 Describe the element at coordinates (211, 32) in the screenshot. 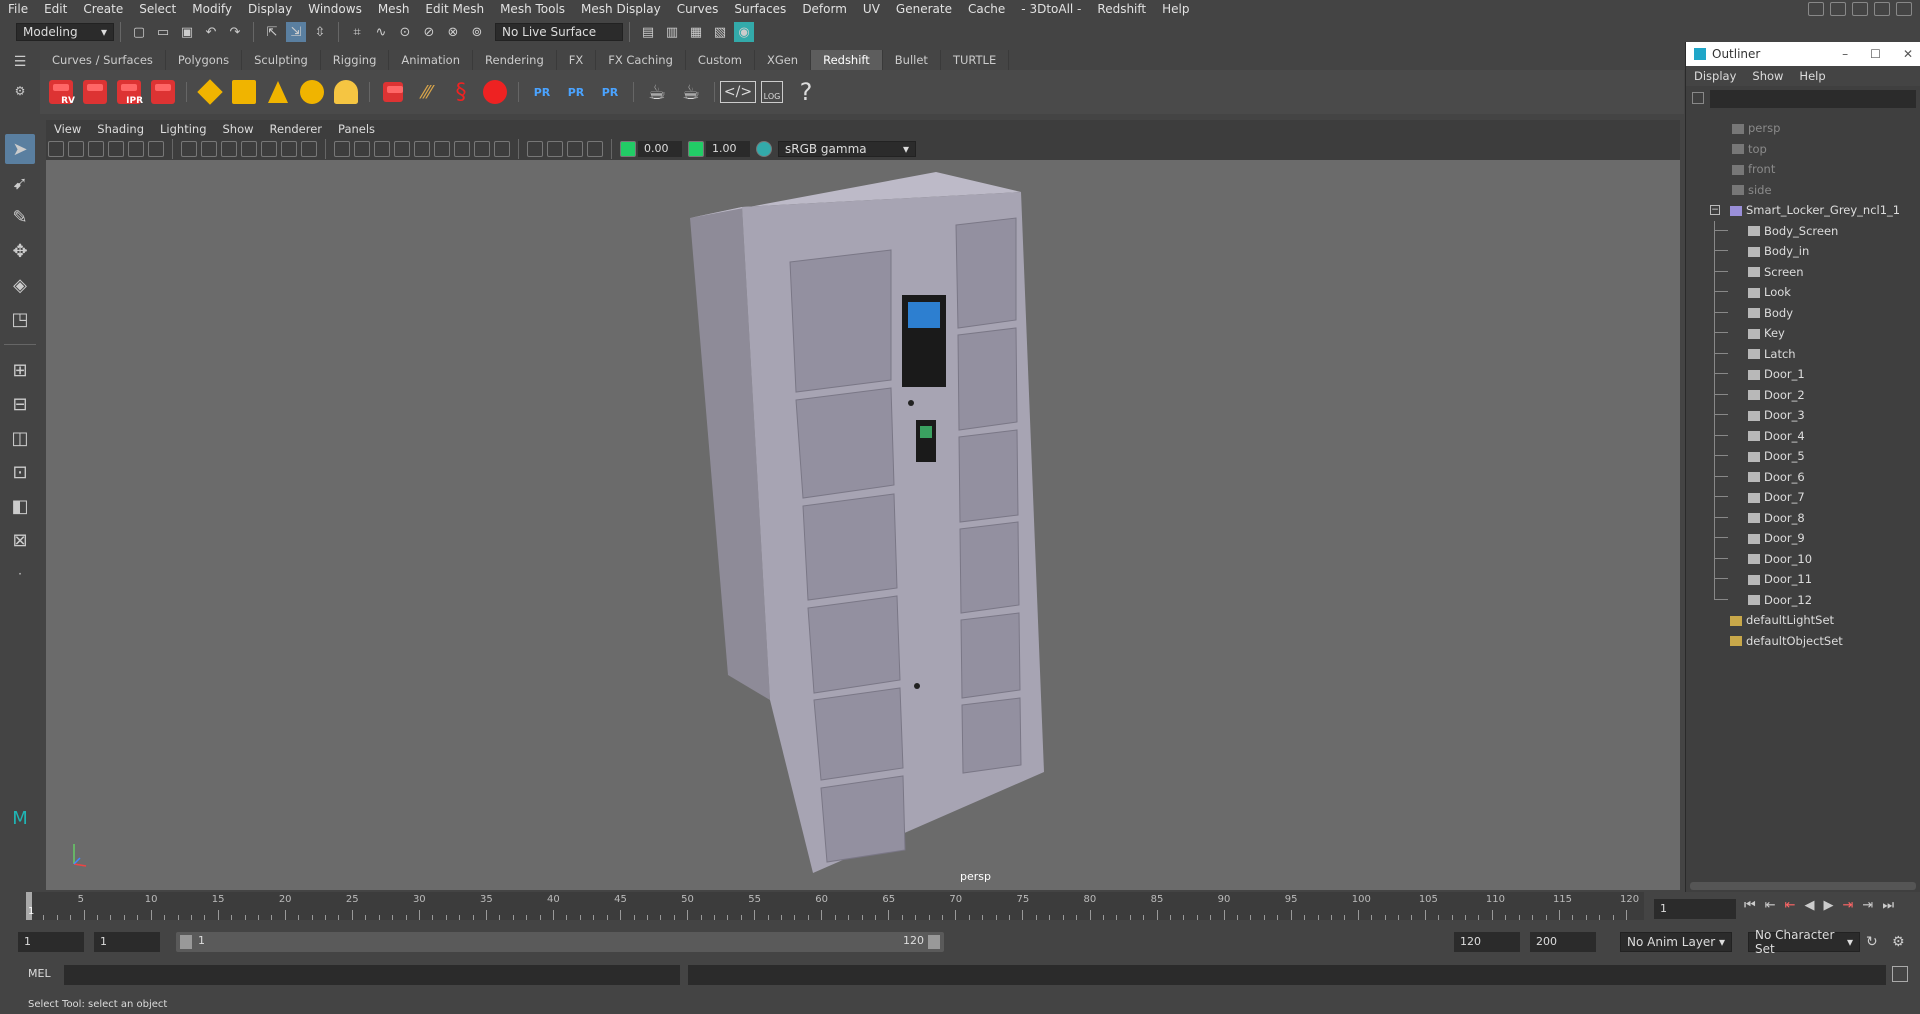

I see `undo-icon: ↶` at that location.